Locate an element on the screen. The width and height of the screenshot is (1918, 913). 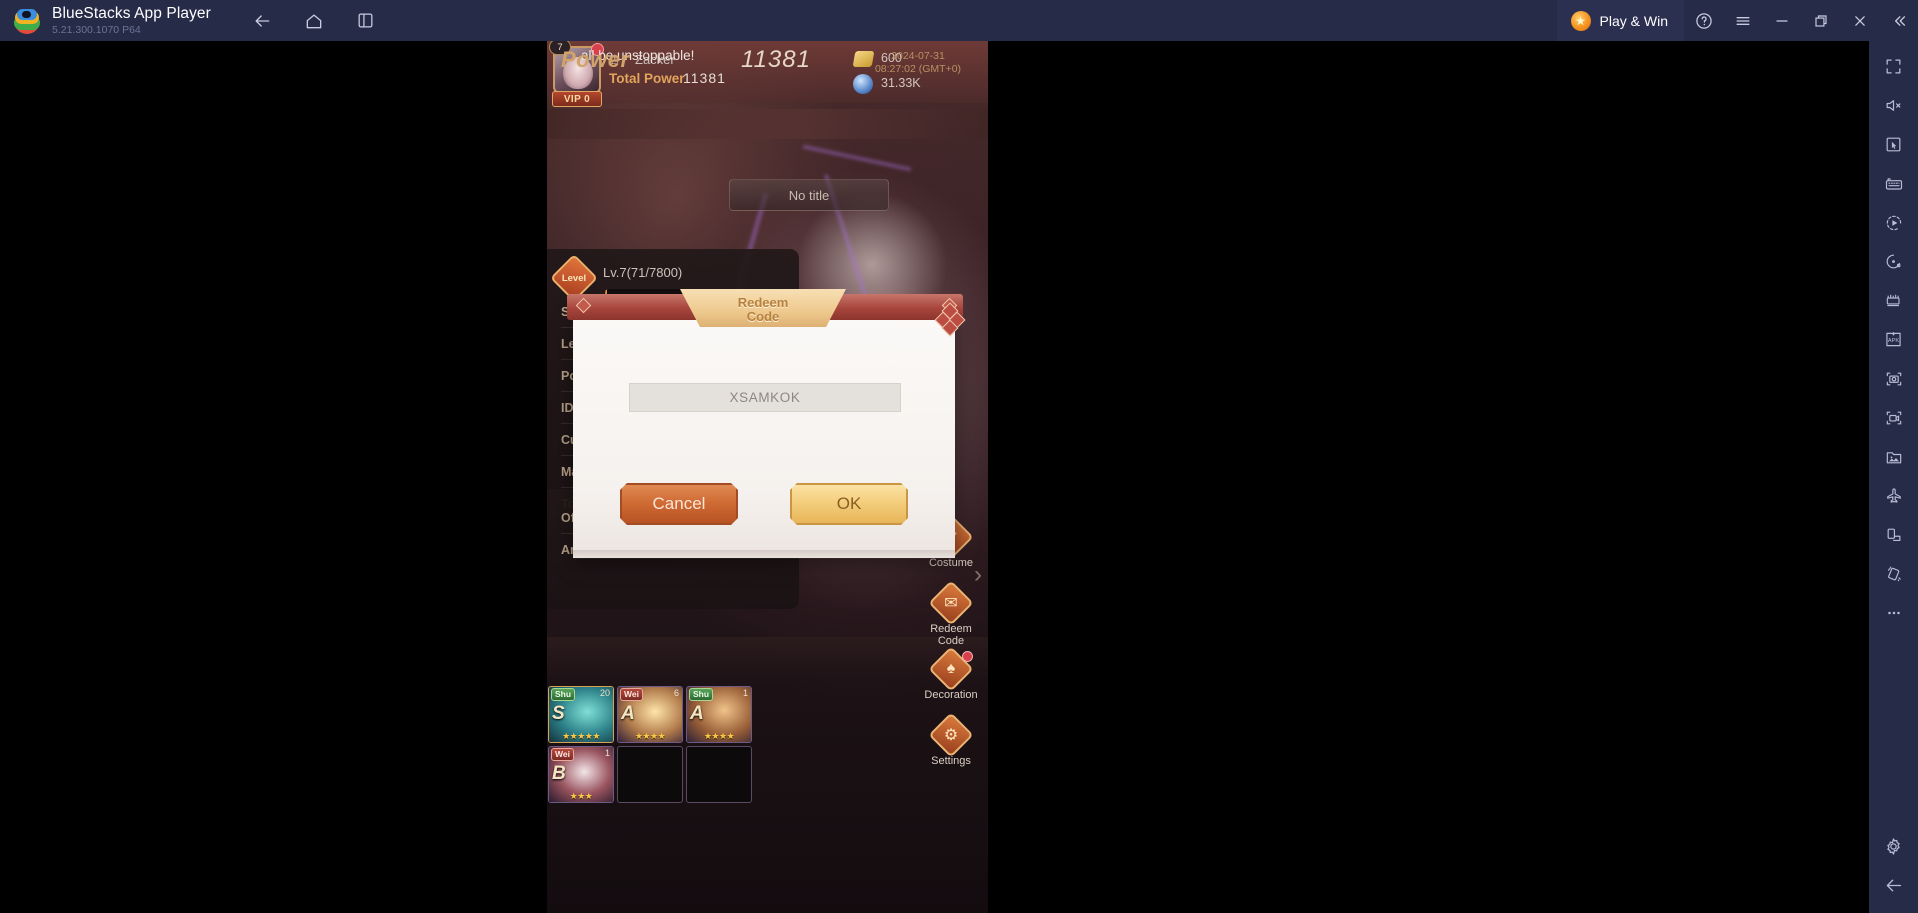
close-button is located at coordinates (1859, 20).